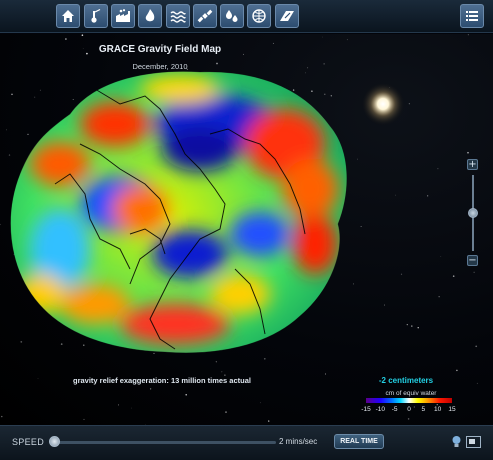 The image size is (493, 460). What do you see at coordinates (380, 409) in the screenshot?
I see `legend-tick: -10` at bounding box center [380, 409].